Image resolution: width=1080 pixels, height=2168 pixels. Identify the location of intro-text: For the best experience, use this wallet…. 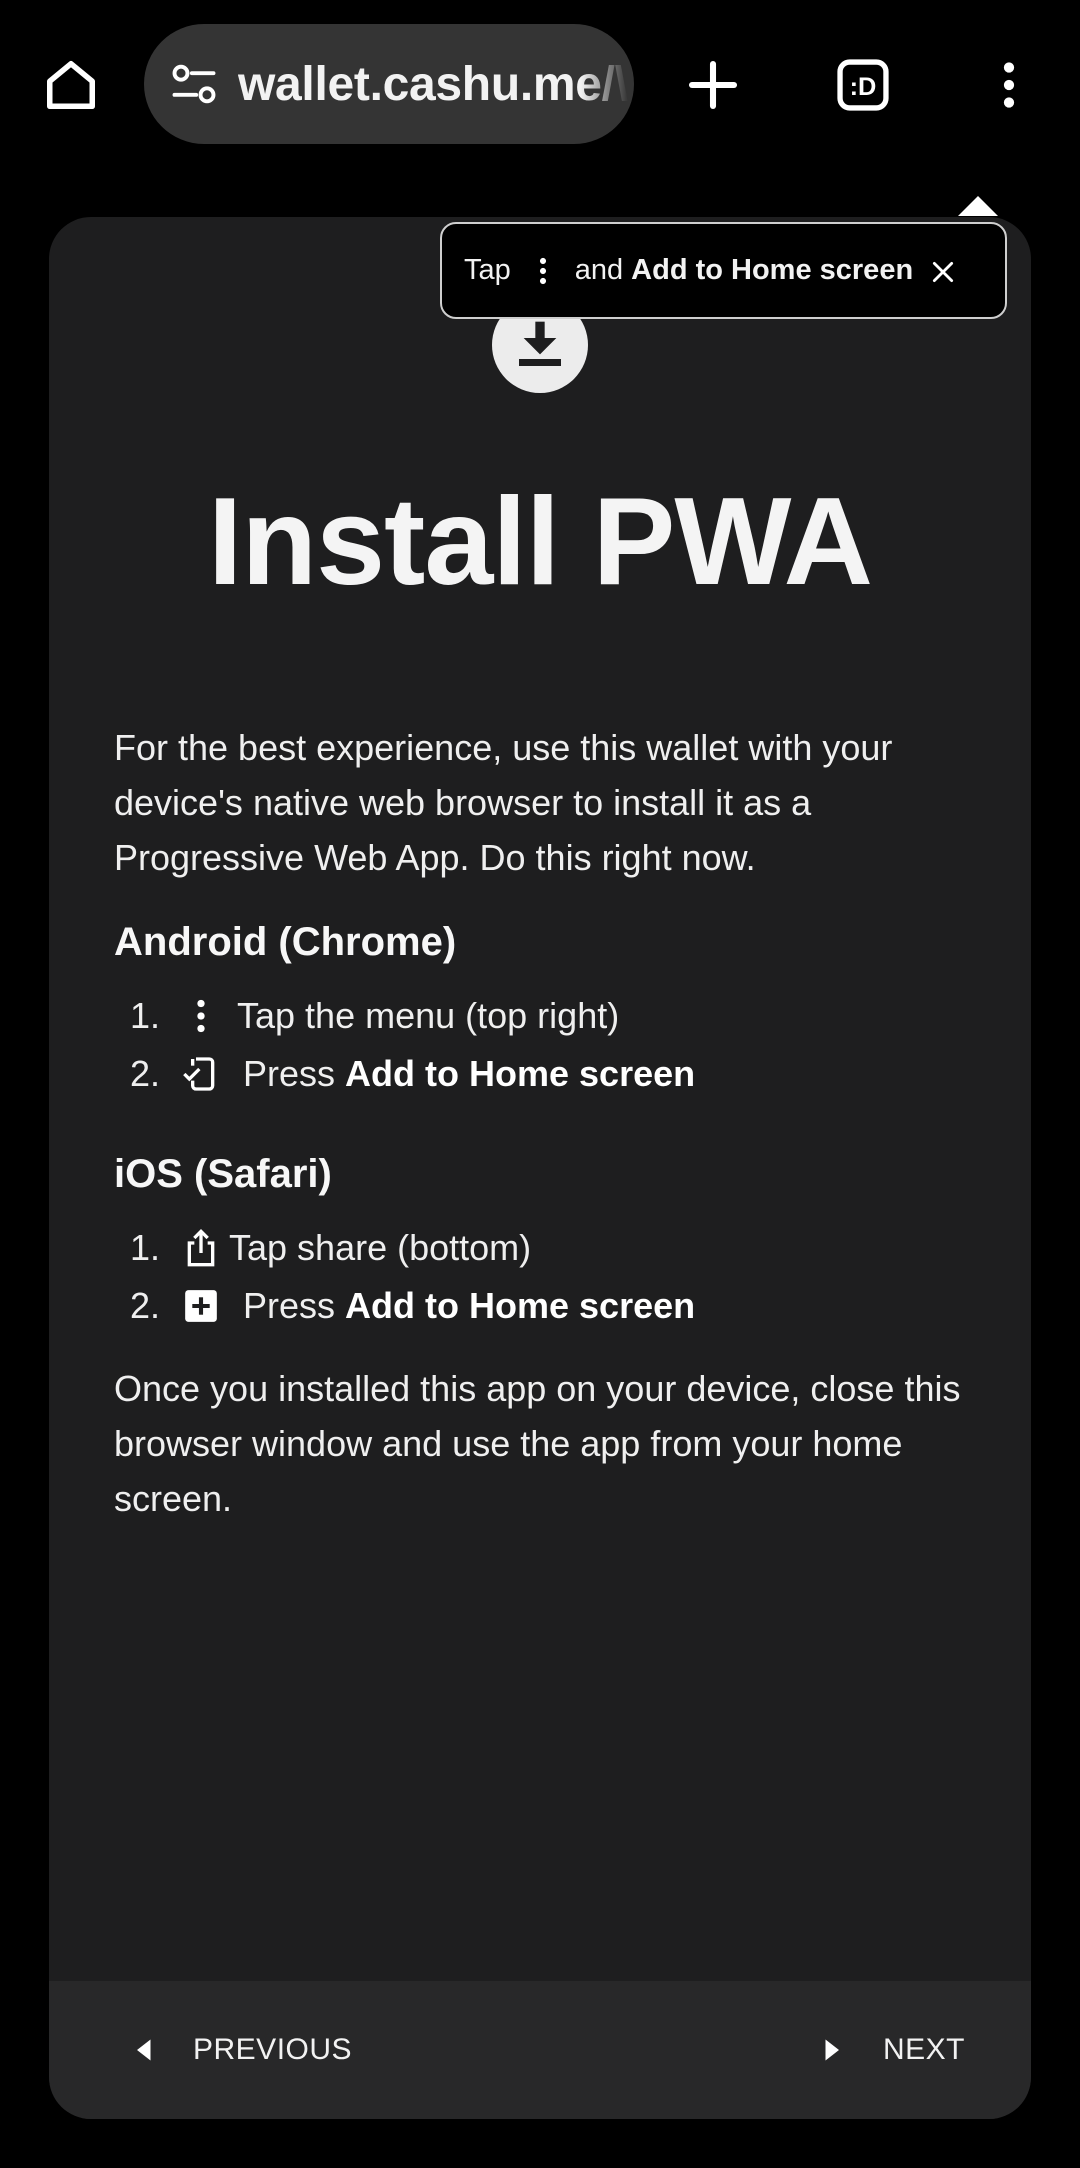
(503, 802).